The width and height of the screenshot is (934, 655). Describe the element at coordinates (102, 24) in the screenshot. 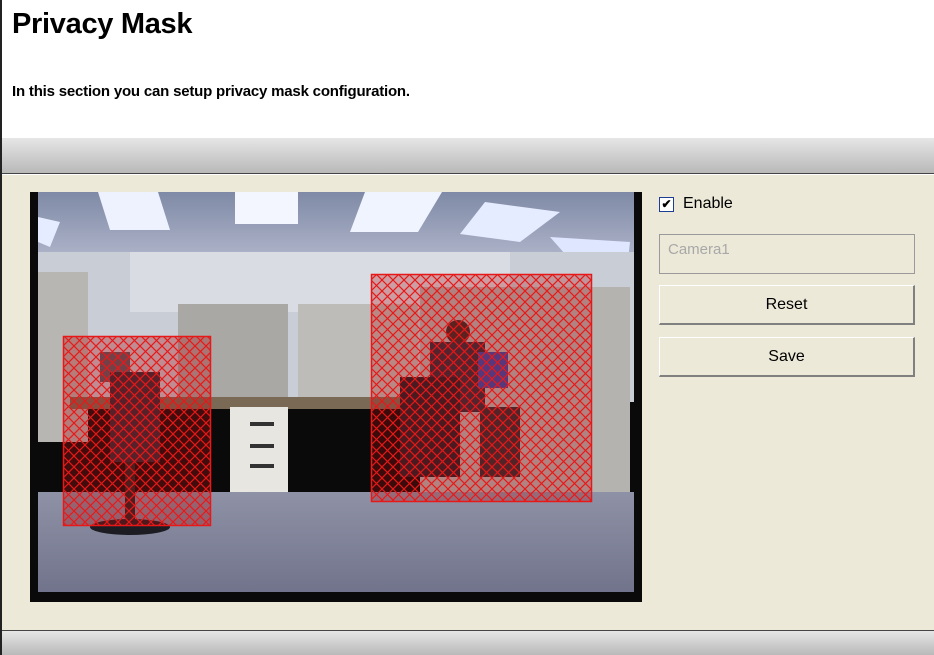

I see `page-title: Privacy Mask` at that location.